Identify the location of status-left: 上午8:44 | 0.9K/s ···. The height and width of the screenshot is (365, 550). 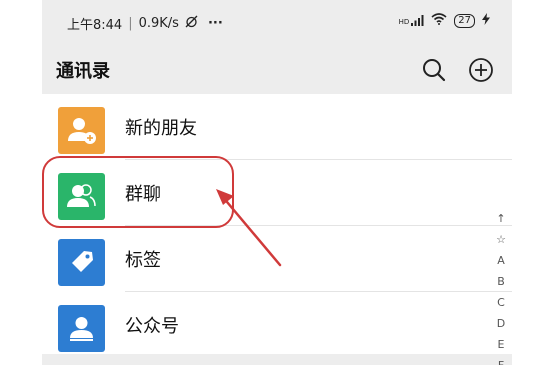
(145, 24).